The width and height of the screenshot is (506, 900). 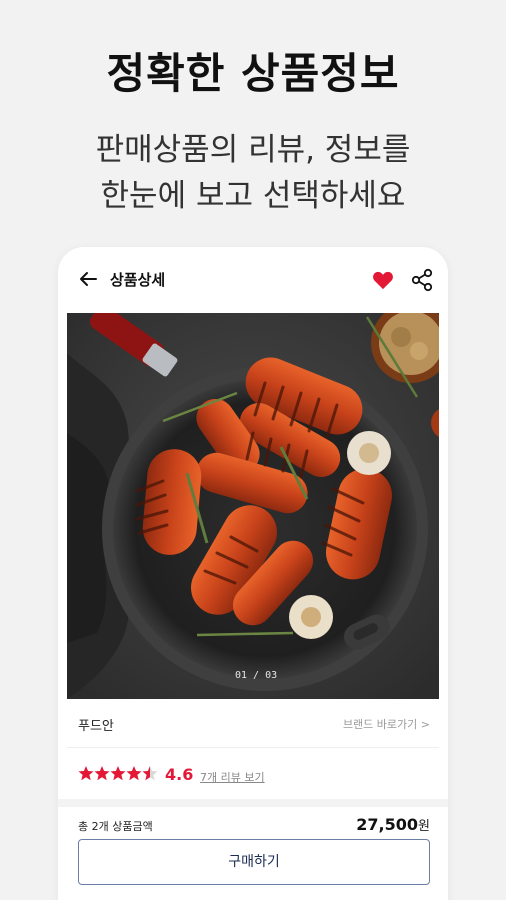 I want to click on price-value: 27,500, so click(x=387, y=824).